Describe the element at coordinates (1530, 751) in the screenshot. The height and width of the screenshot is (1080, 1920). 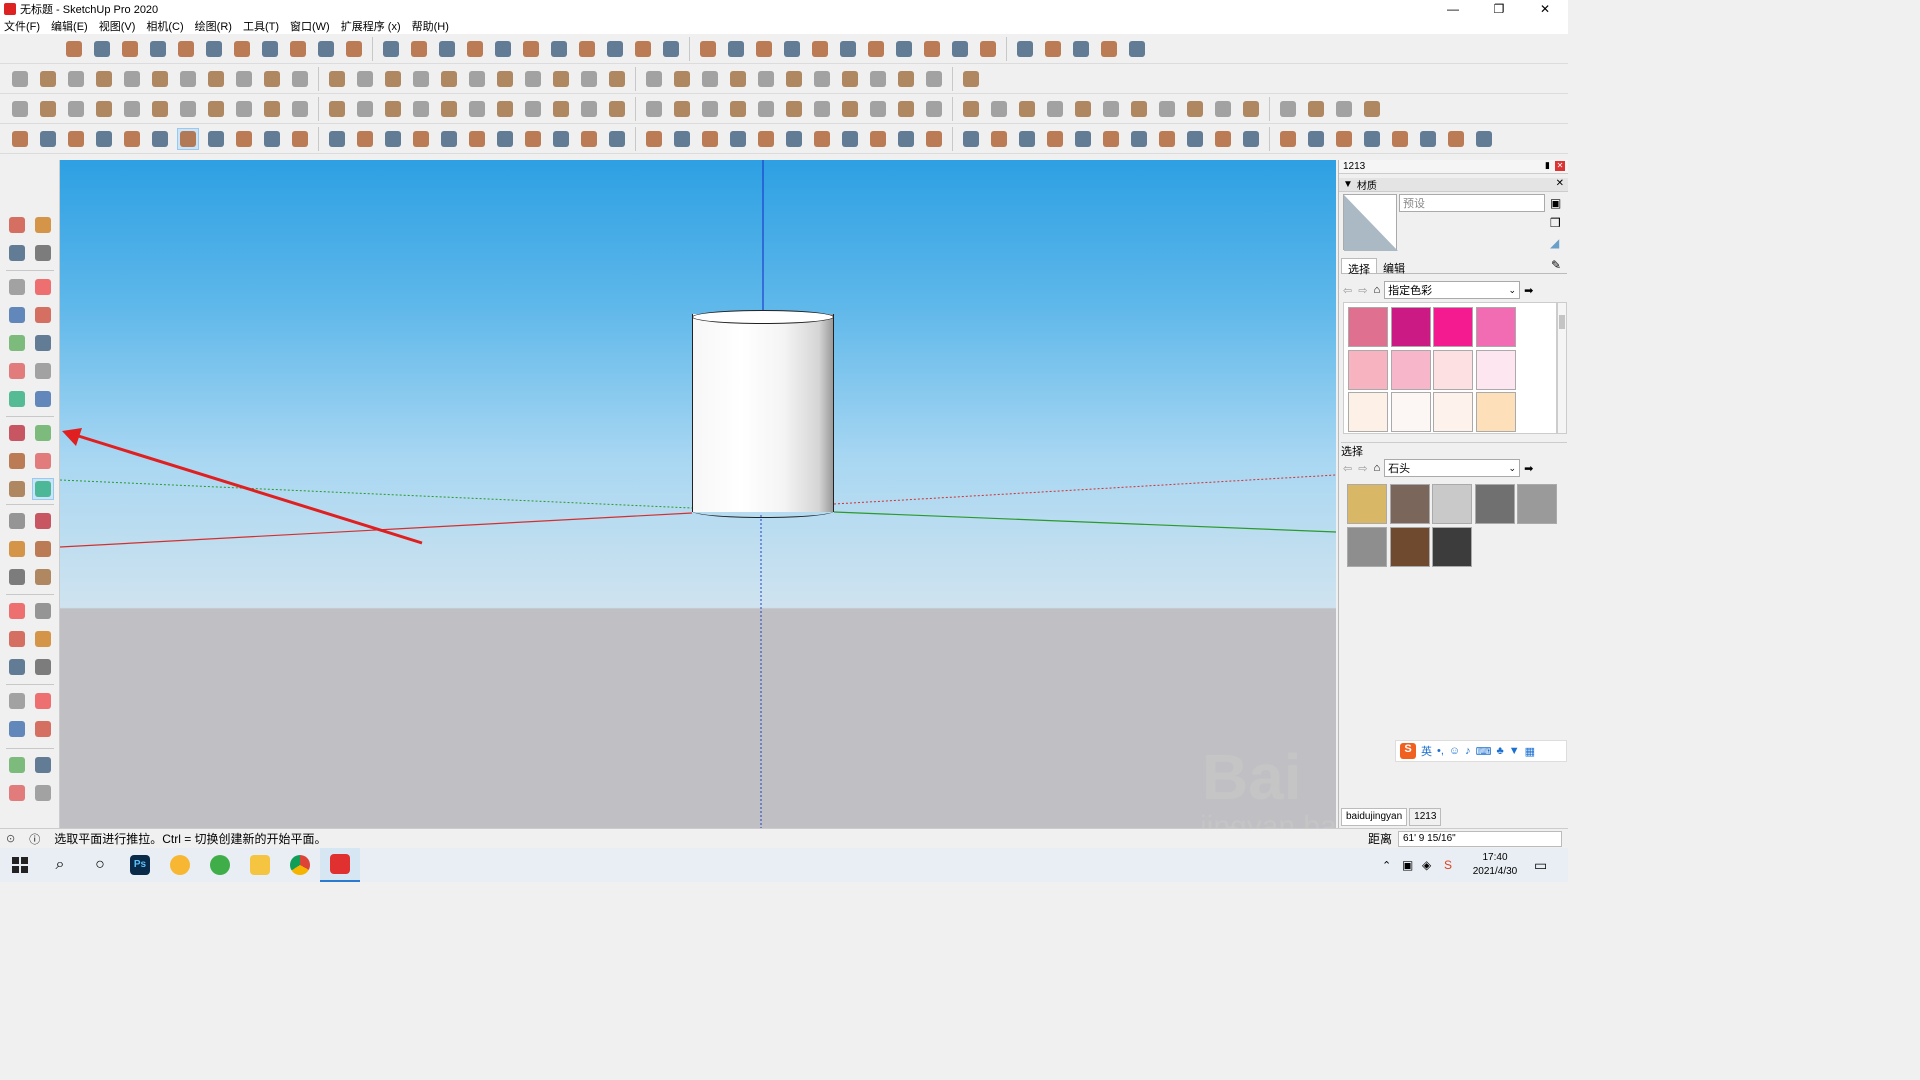
I see `ime-menu-icon: ▦` at that location.